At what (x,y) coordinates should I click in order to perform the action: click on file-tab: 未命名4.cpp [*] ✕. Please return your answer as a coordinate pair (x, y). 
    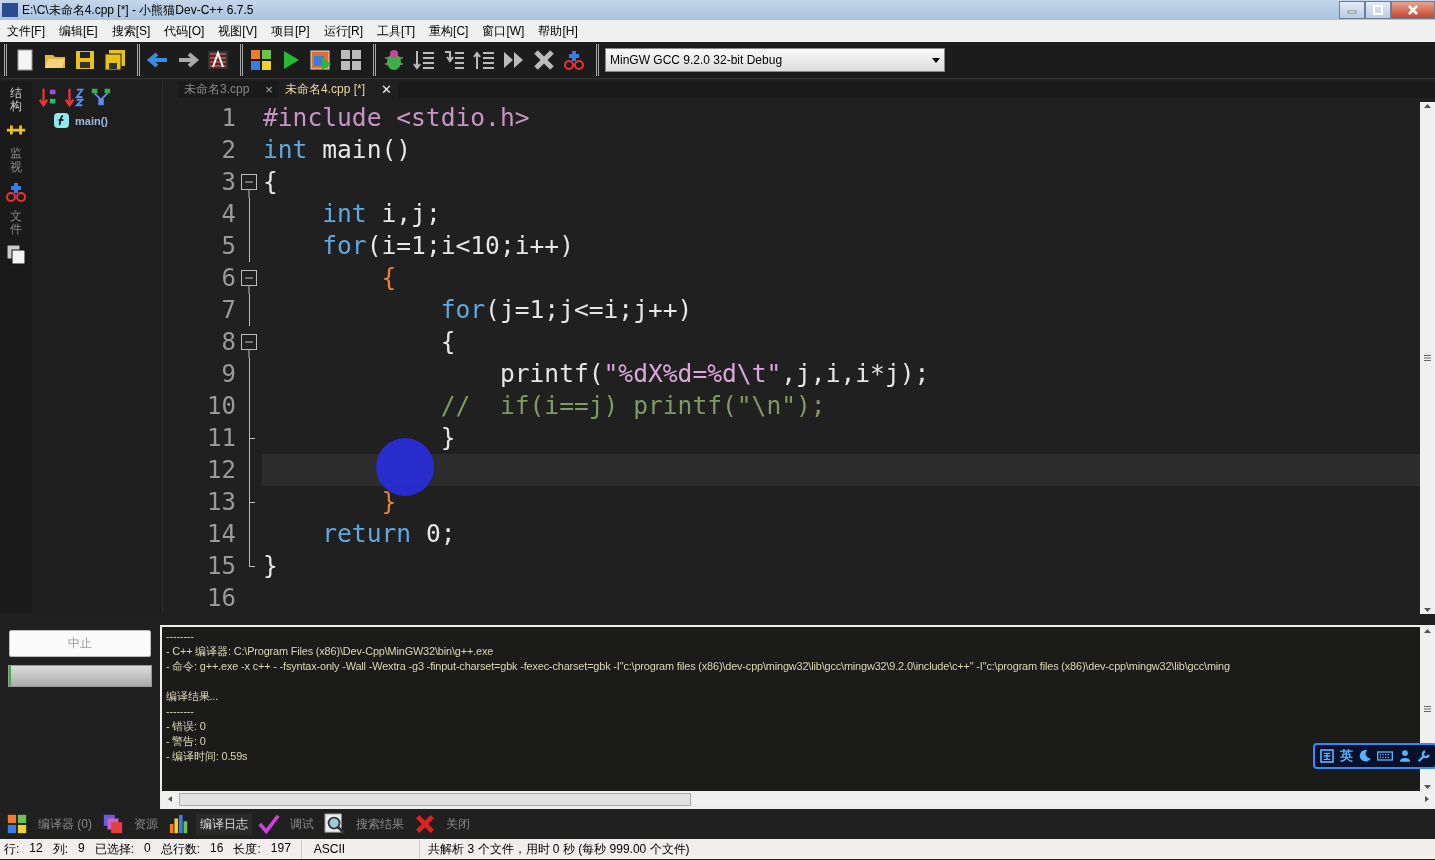
    Looking at the image, I should click on (338, 89).